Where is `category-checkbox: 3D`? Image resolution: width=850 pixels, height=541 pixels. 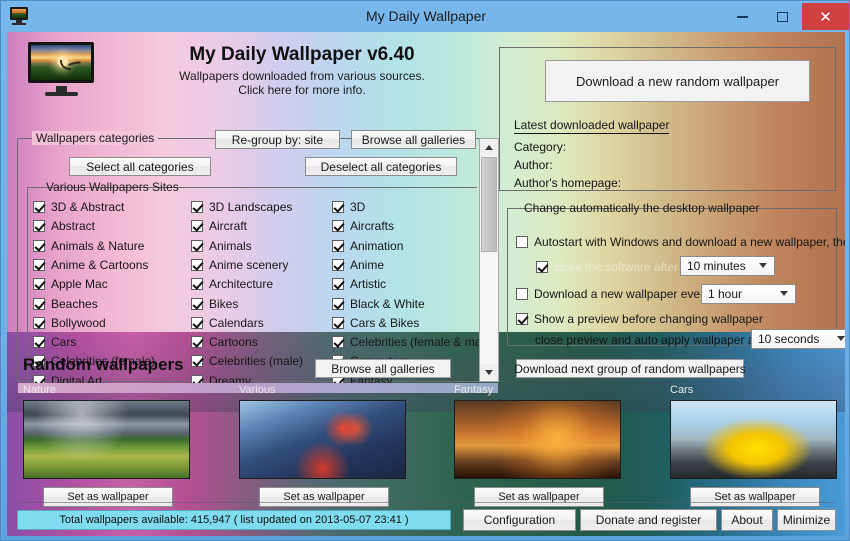 category-checkbox: 3D is located at coordinates (348, 207).